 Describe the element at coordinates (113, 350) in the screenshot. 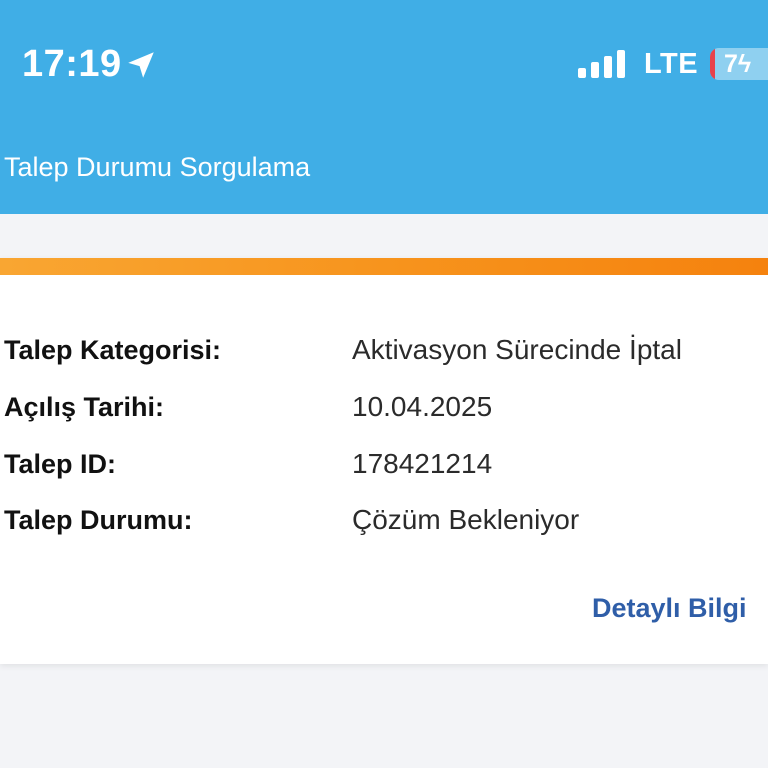

I see `category-label: Talep Kategorisi:` at that location.